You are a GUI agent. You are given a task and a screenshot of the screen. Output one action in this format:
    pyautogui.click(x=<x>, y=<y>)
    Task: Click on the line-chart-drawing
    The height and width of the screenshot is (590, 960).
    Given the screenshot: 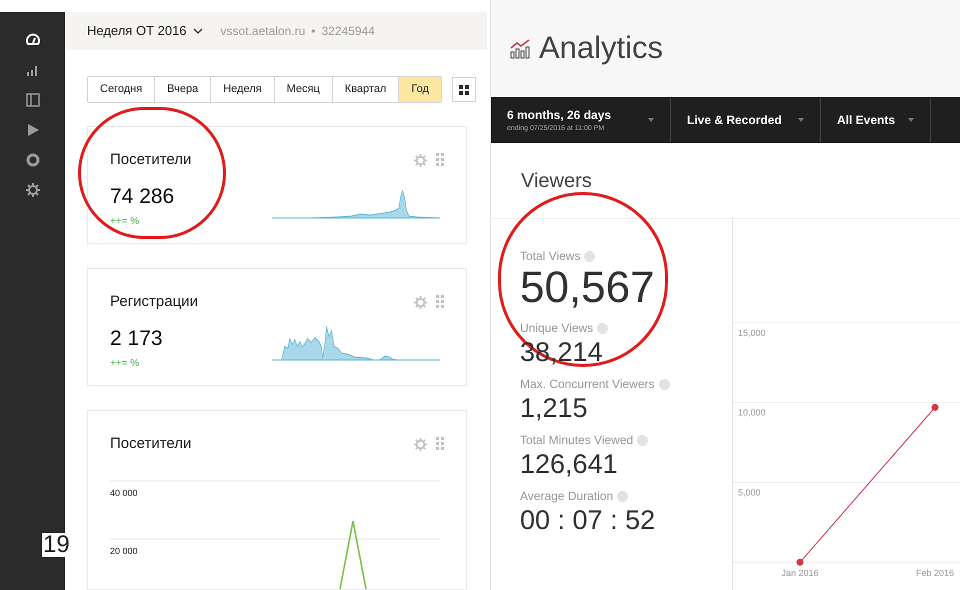 What is the action you would take?
    pyautogui.click(x=353, y=554)
    